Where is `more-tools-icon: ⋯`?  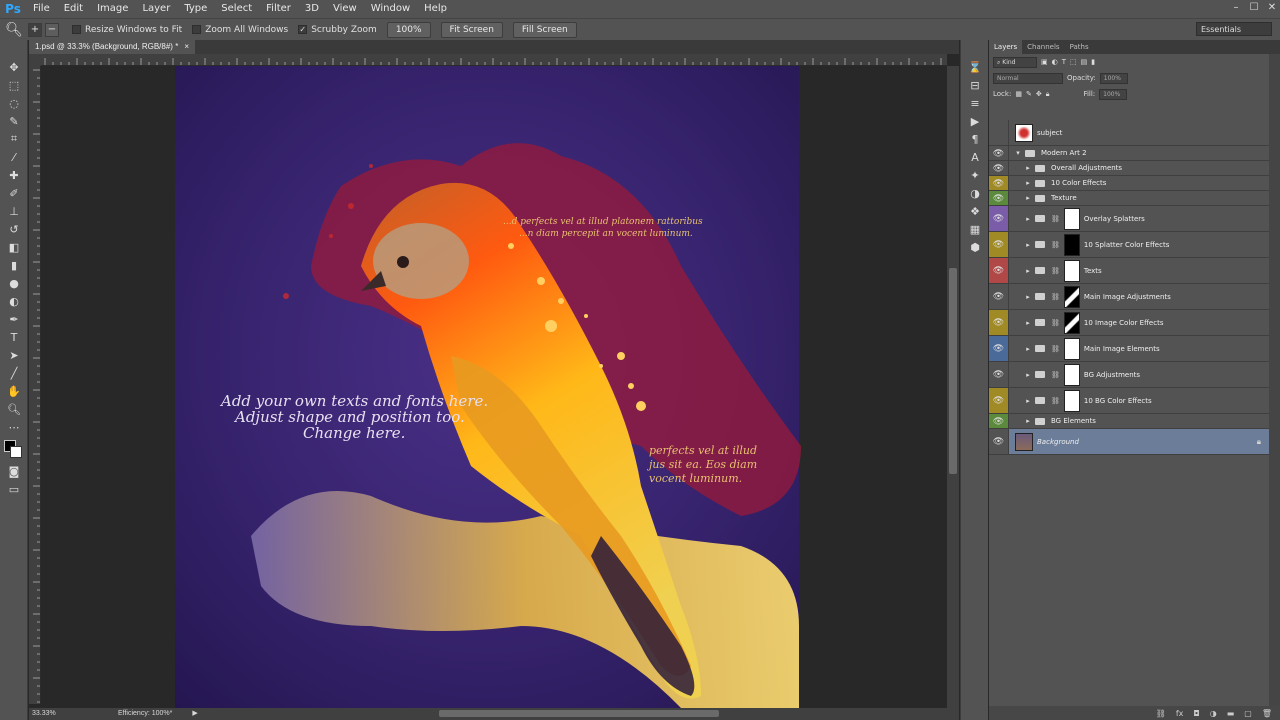 more-tools-icon: ⋯ is located at coordinates (14, 427).